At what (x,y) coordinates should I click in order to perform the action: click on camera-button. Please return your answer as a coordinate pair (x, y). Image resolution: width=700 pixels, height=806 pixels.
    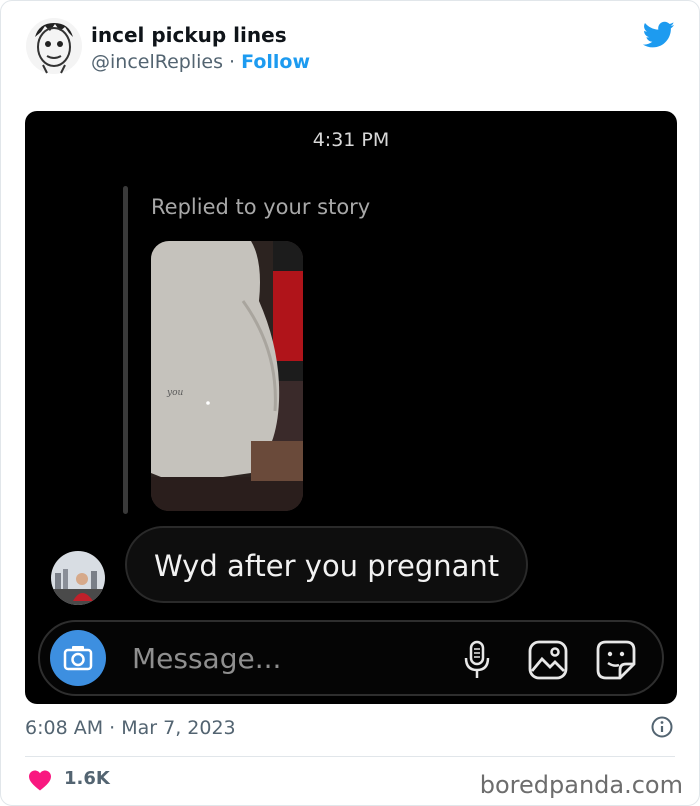
    Looking at the image, I should click on (78, 658).